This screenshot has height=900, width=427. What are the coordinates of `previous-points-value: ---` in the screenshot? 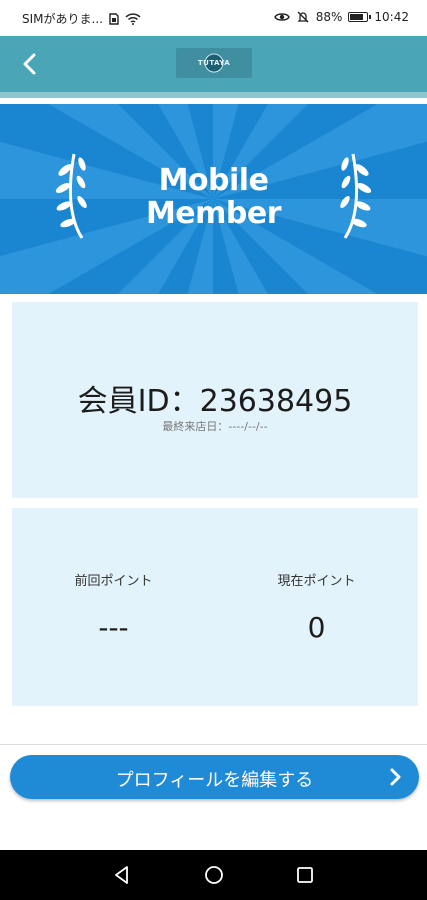 It's located at (113, 627).